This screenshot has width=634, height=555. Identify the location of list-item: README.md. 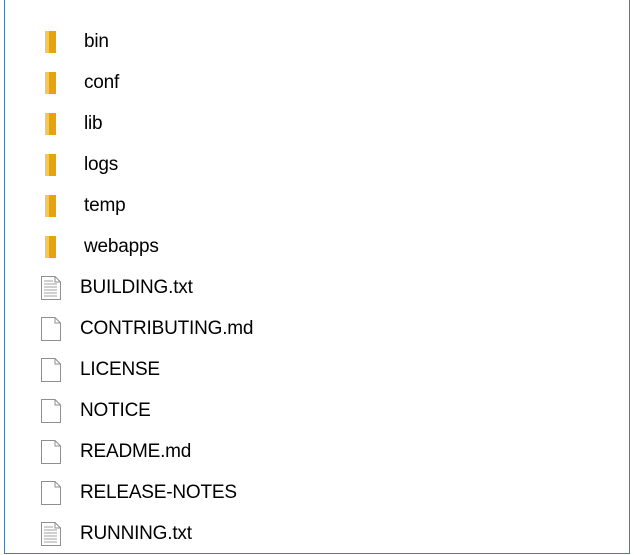
(147, 451).